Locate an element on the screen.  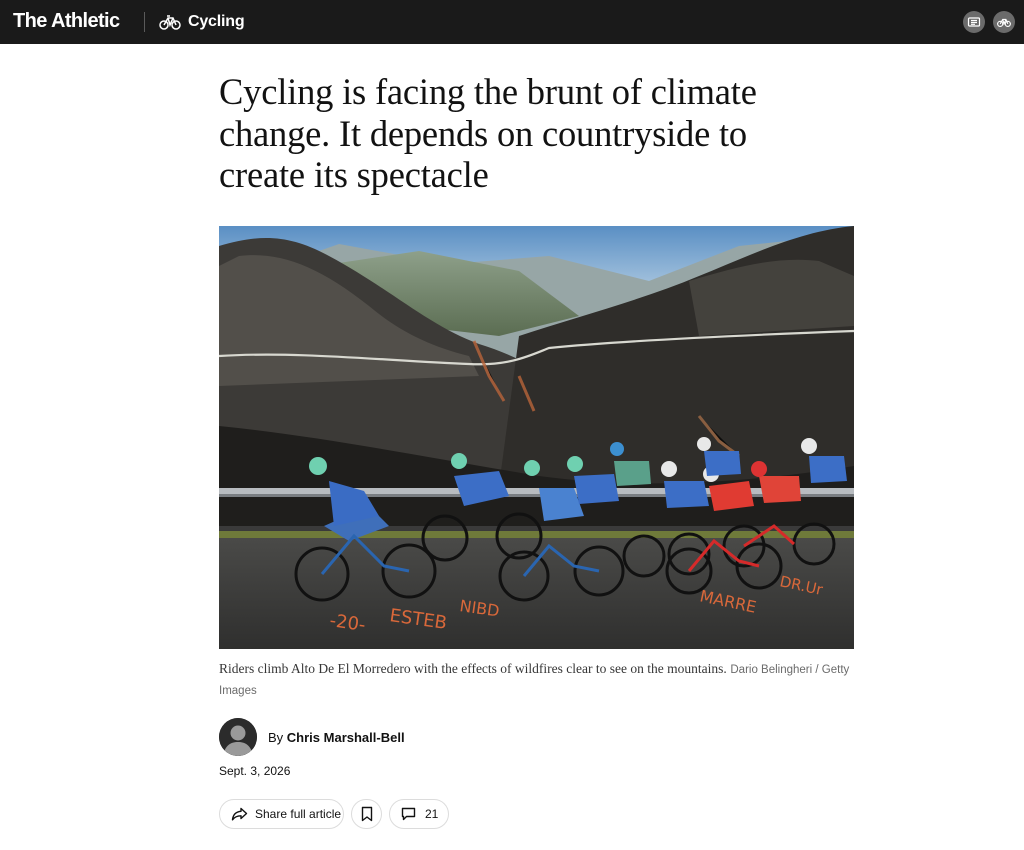
nyt-icon is located at coordinates (974, 22).